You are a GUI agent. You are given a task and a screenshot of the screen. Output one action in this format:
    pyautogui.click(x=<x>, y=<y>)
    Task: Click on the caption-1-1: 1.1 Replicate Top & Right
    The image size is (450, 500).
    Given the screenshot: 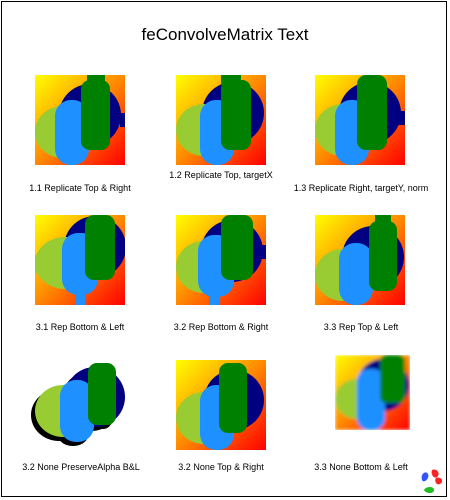 What is the action you would take?
    pyautogui.click(x=80, y=188)
    